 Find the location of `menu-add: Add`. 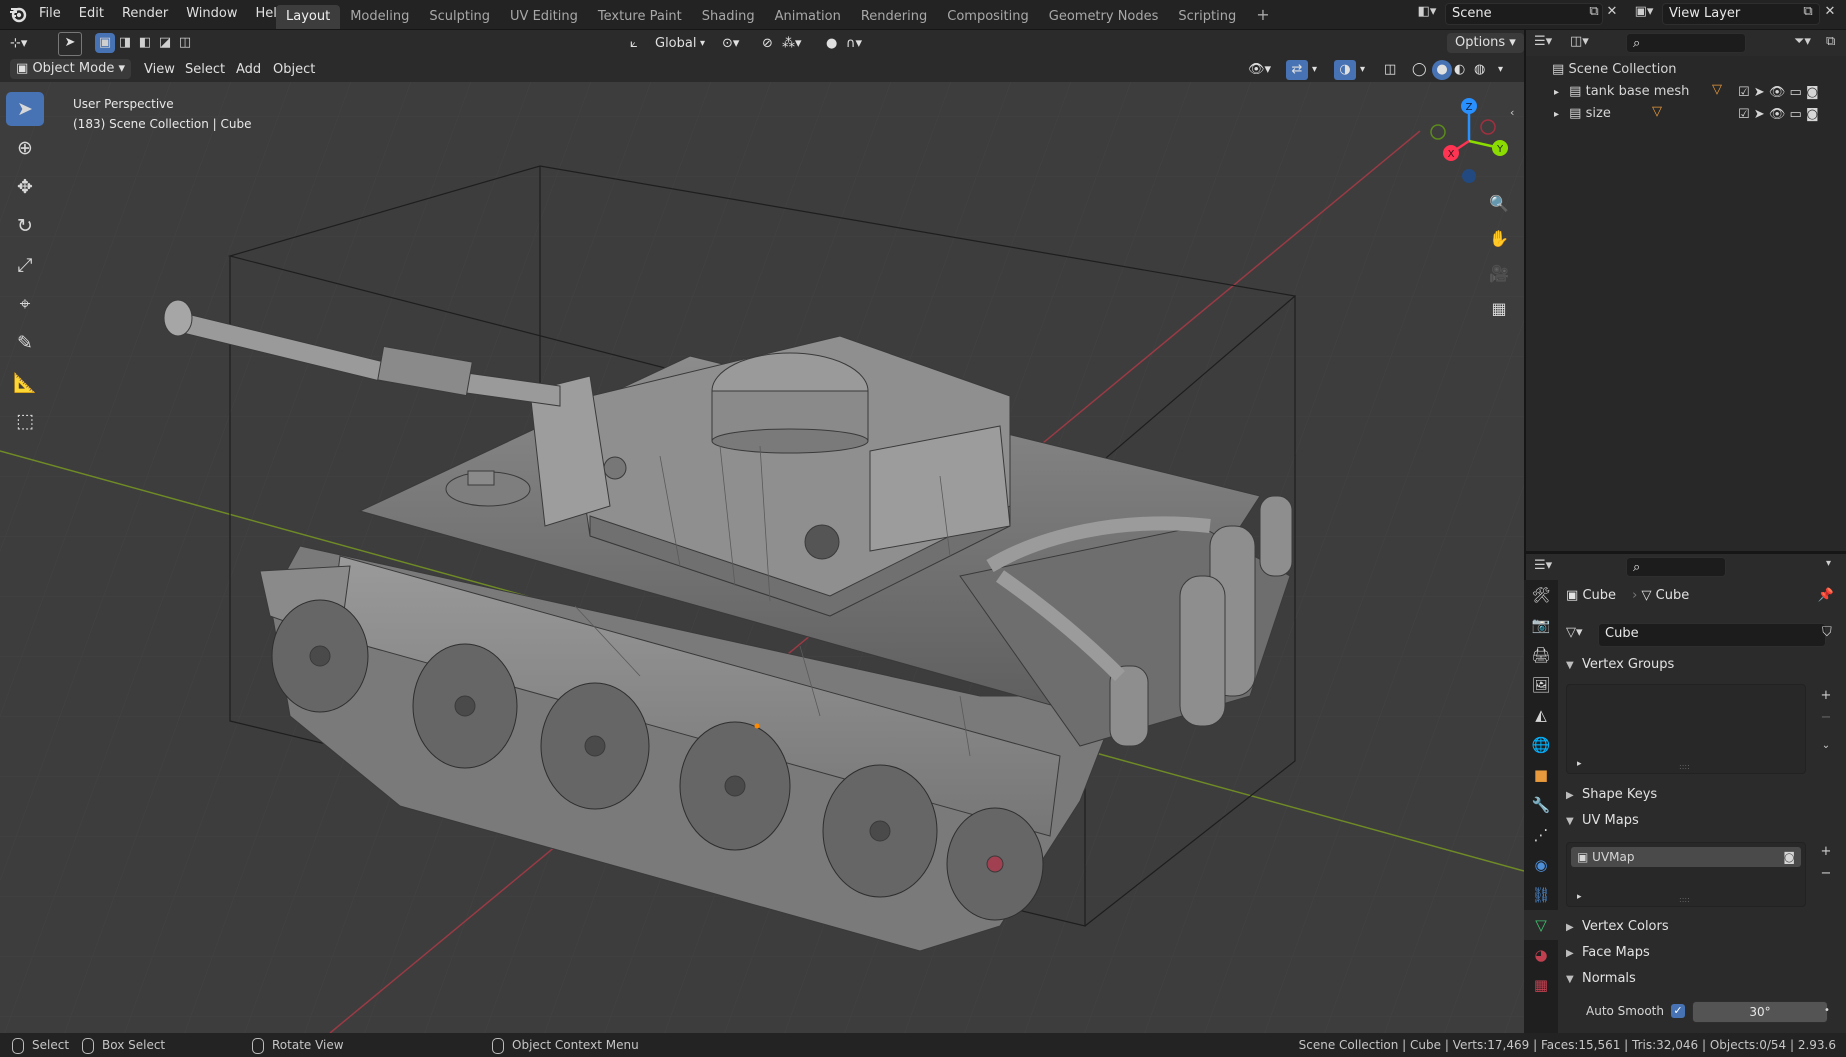

menu-add: Add is located at coordinates (248, 70).